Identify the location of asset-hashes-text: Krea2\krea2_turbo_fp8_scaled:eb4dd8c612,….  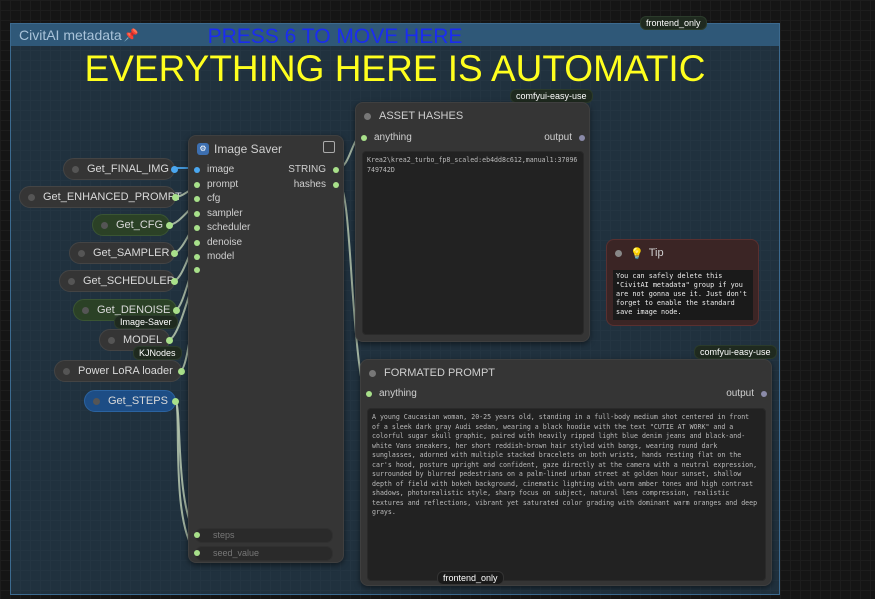
(473, 243).